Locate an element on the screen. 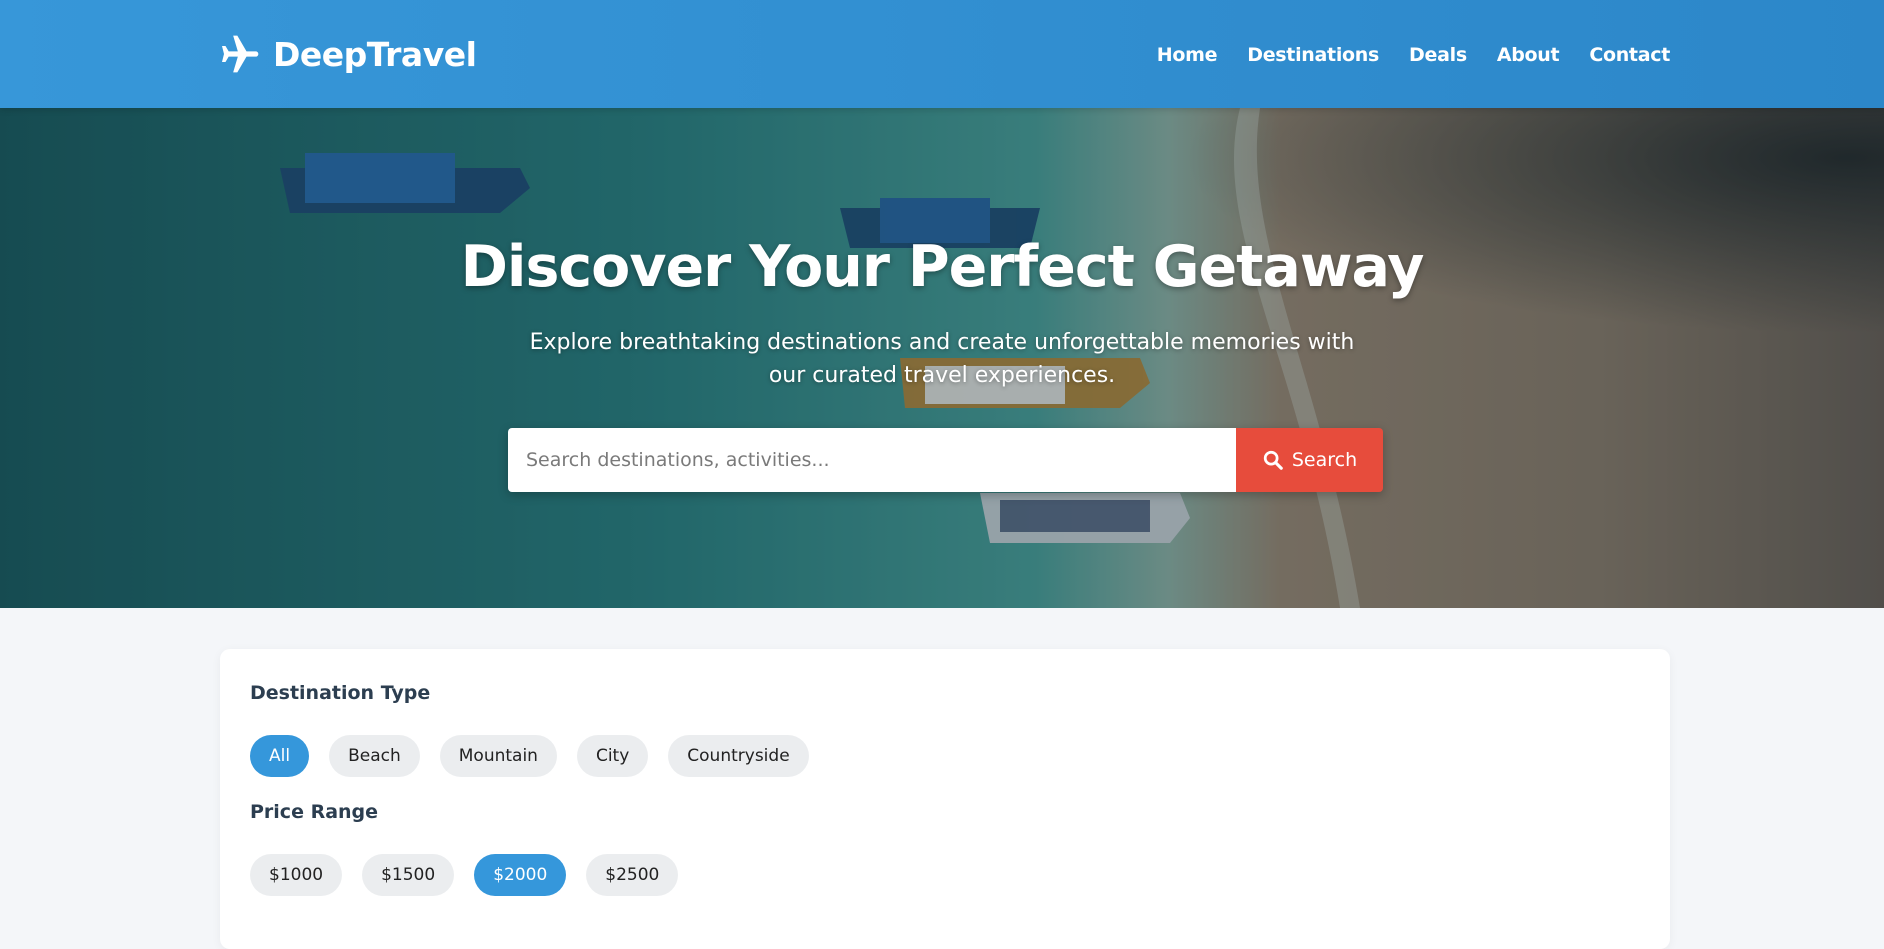  main-nav: Home Destinations Deals About Contact is located at coordinates (1414, 55).